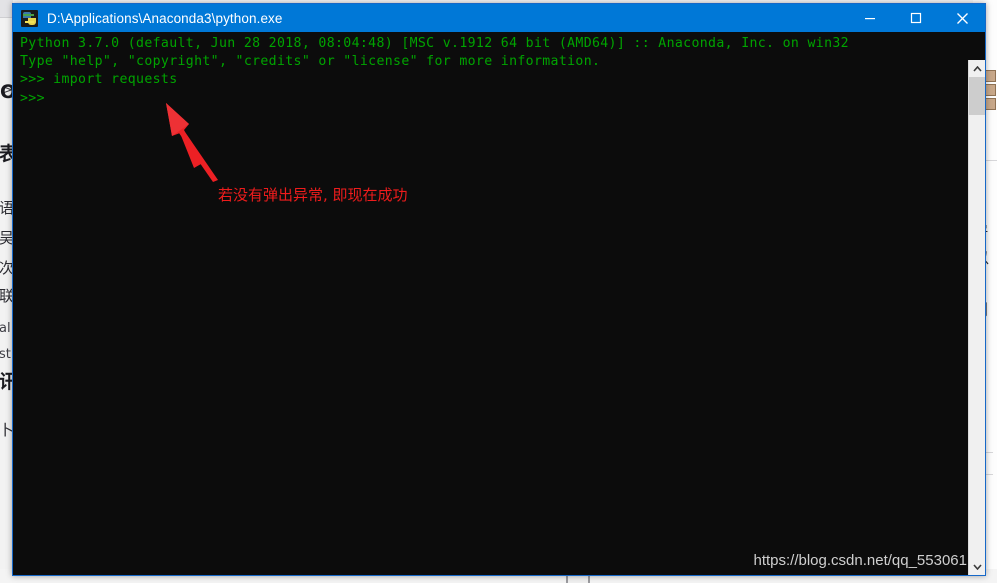 Image resolution: width=997 pixels, height=583 pixels. What do you see at coordinates (29, 18) in the screenshot?
I see `python-icon` at bounding box center [29, 18].